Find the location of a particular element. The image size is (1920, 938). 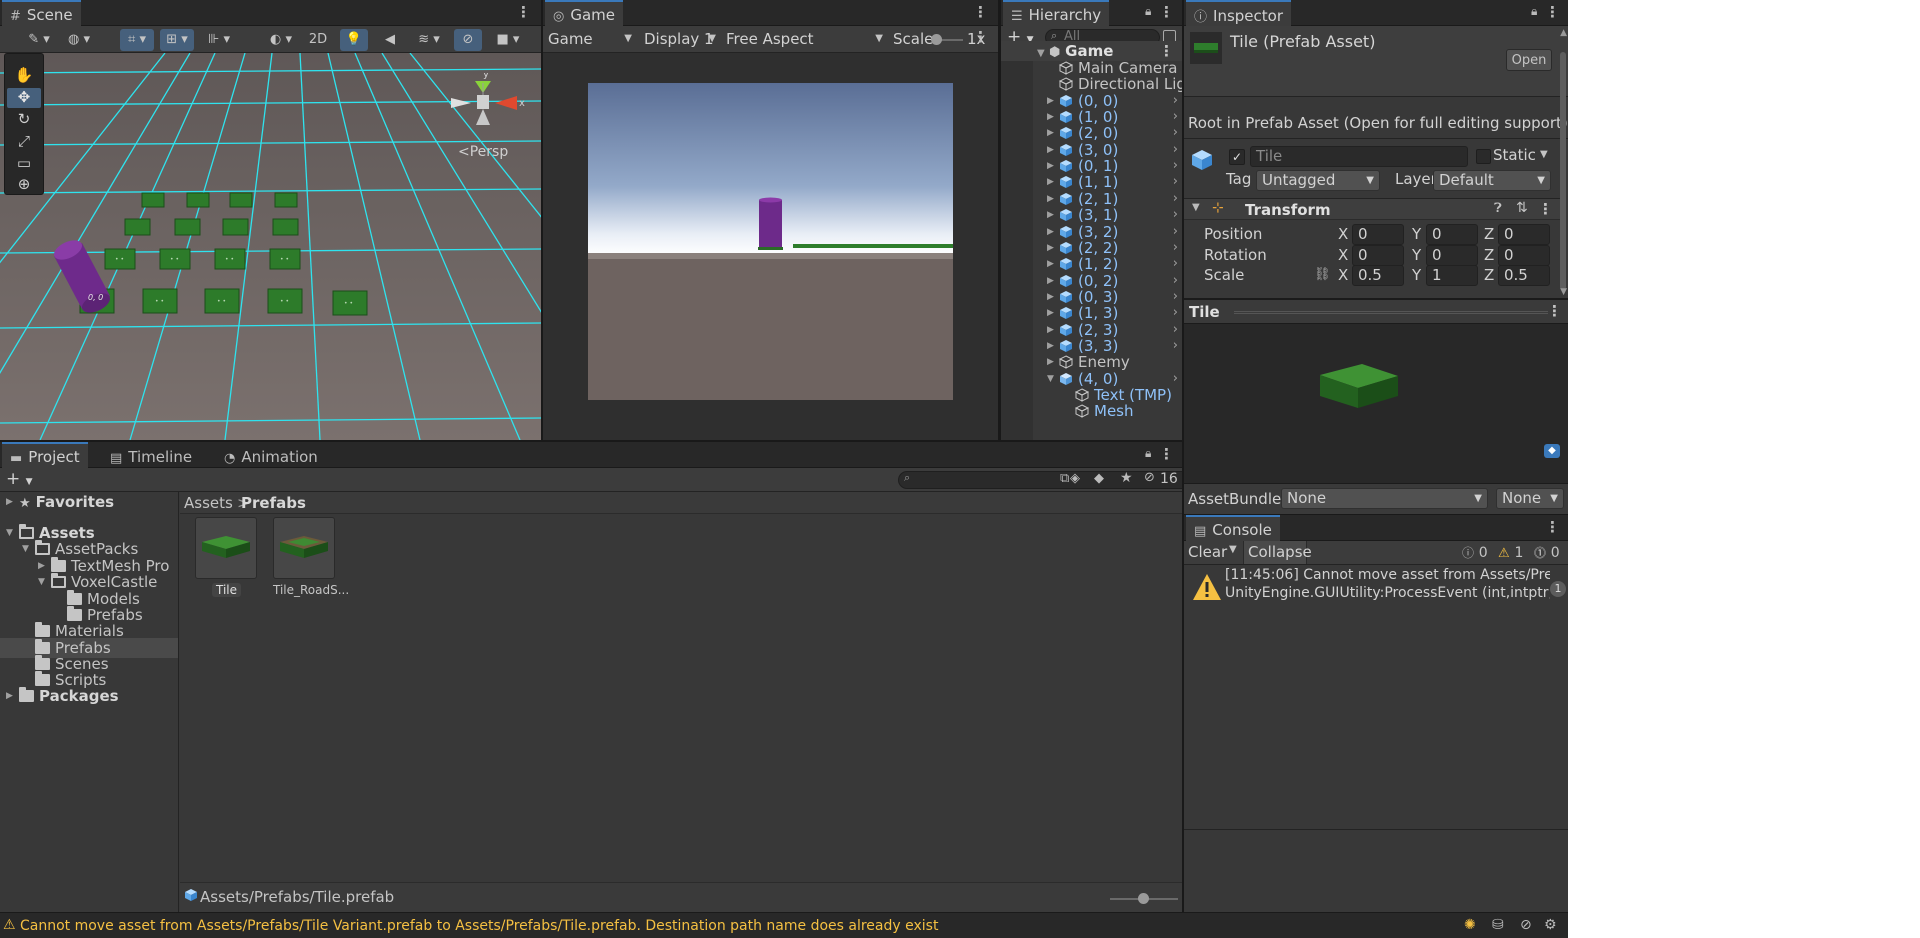

rotate-tool-icon: ↻ is located at coordinates (24, 120).